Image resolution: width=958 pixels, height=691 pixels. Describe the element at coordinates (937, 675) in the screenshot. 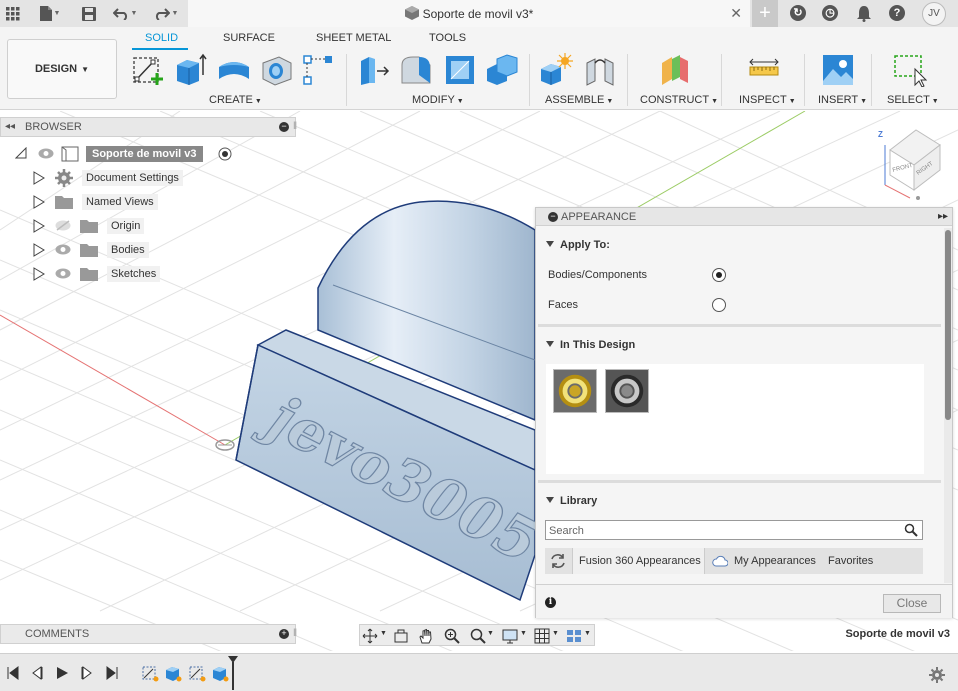

I see `gear-icon` at that location.